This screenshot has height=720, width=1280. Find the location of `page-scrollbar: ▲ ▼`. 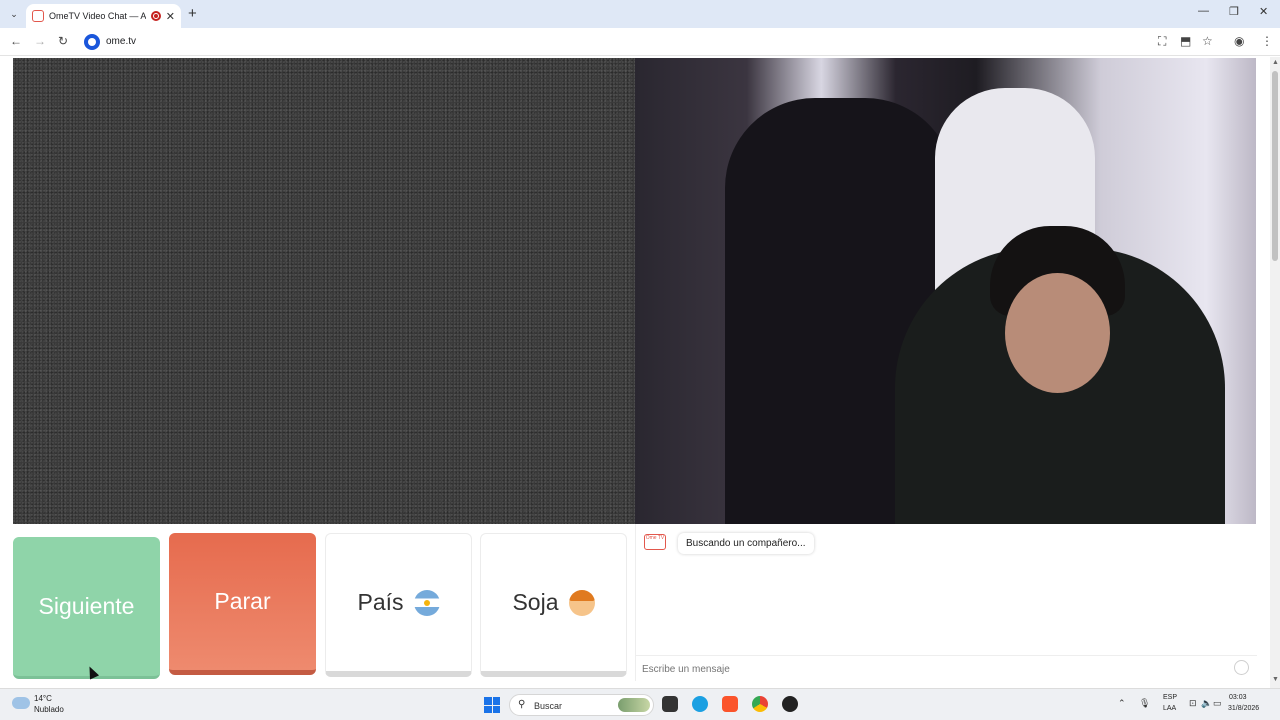

page-scrollbar: ▲ ▼ is located at coordinates (1275, 372).